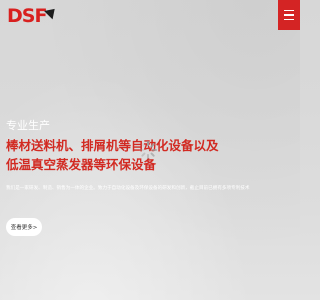  I want to click on site-logo: DSF, so click(33, 16).